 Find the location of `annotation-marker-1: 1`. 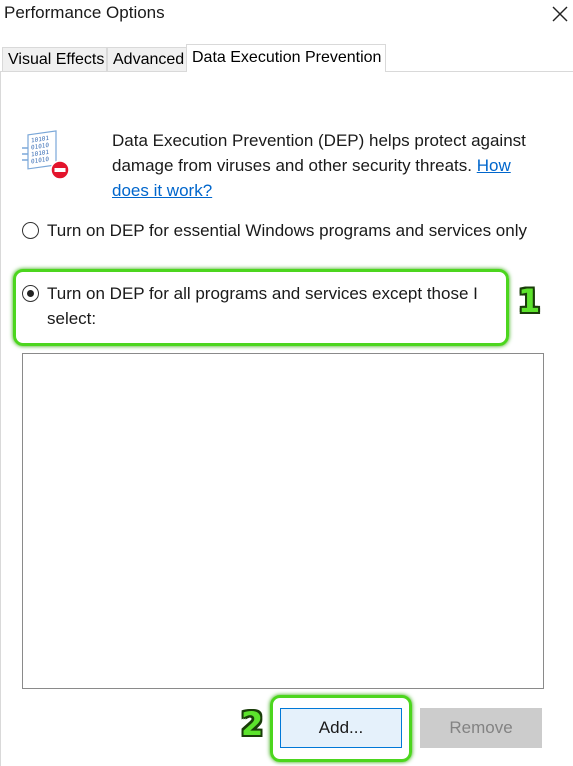

annotation-marker-1: 1 is located at coordinates (529, 301).